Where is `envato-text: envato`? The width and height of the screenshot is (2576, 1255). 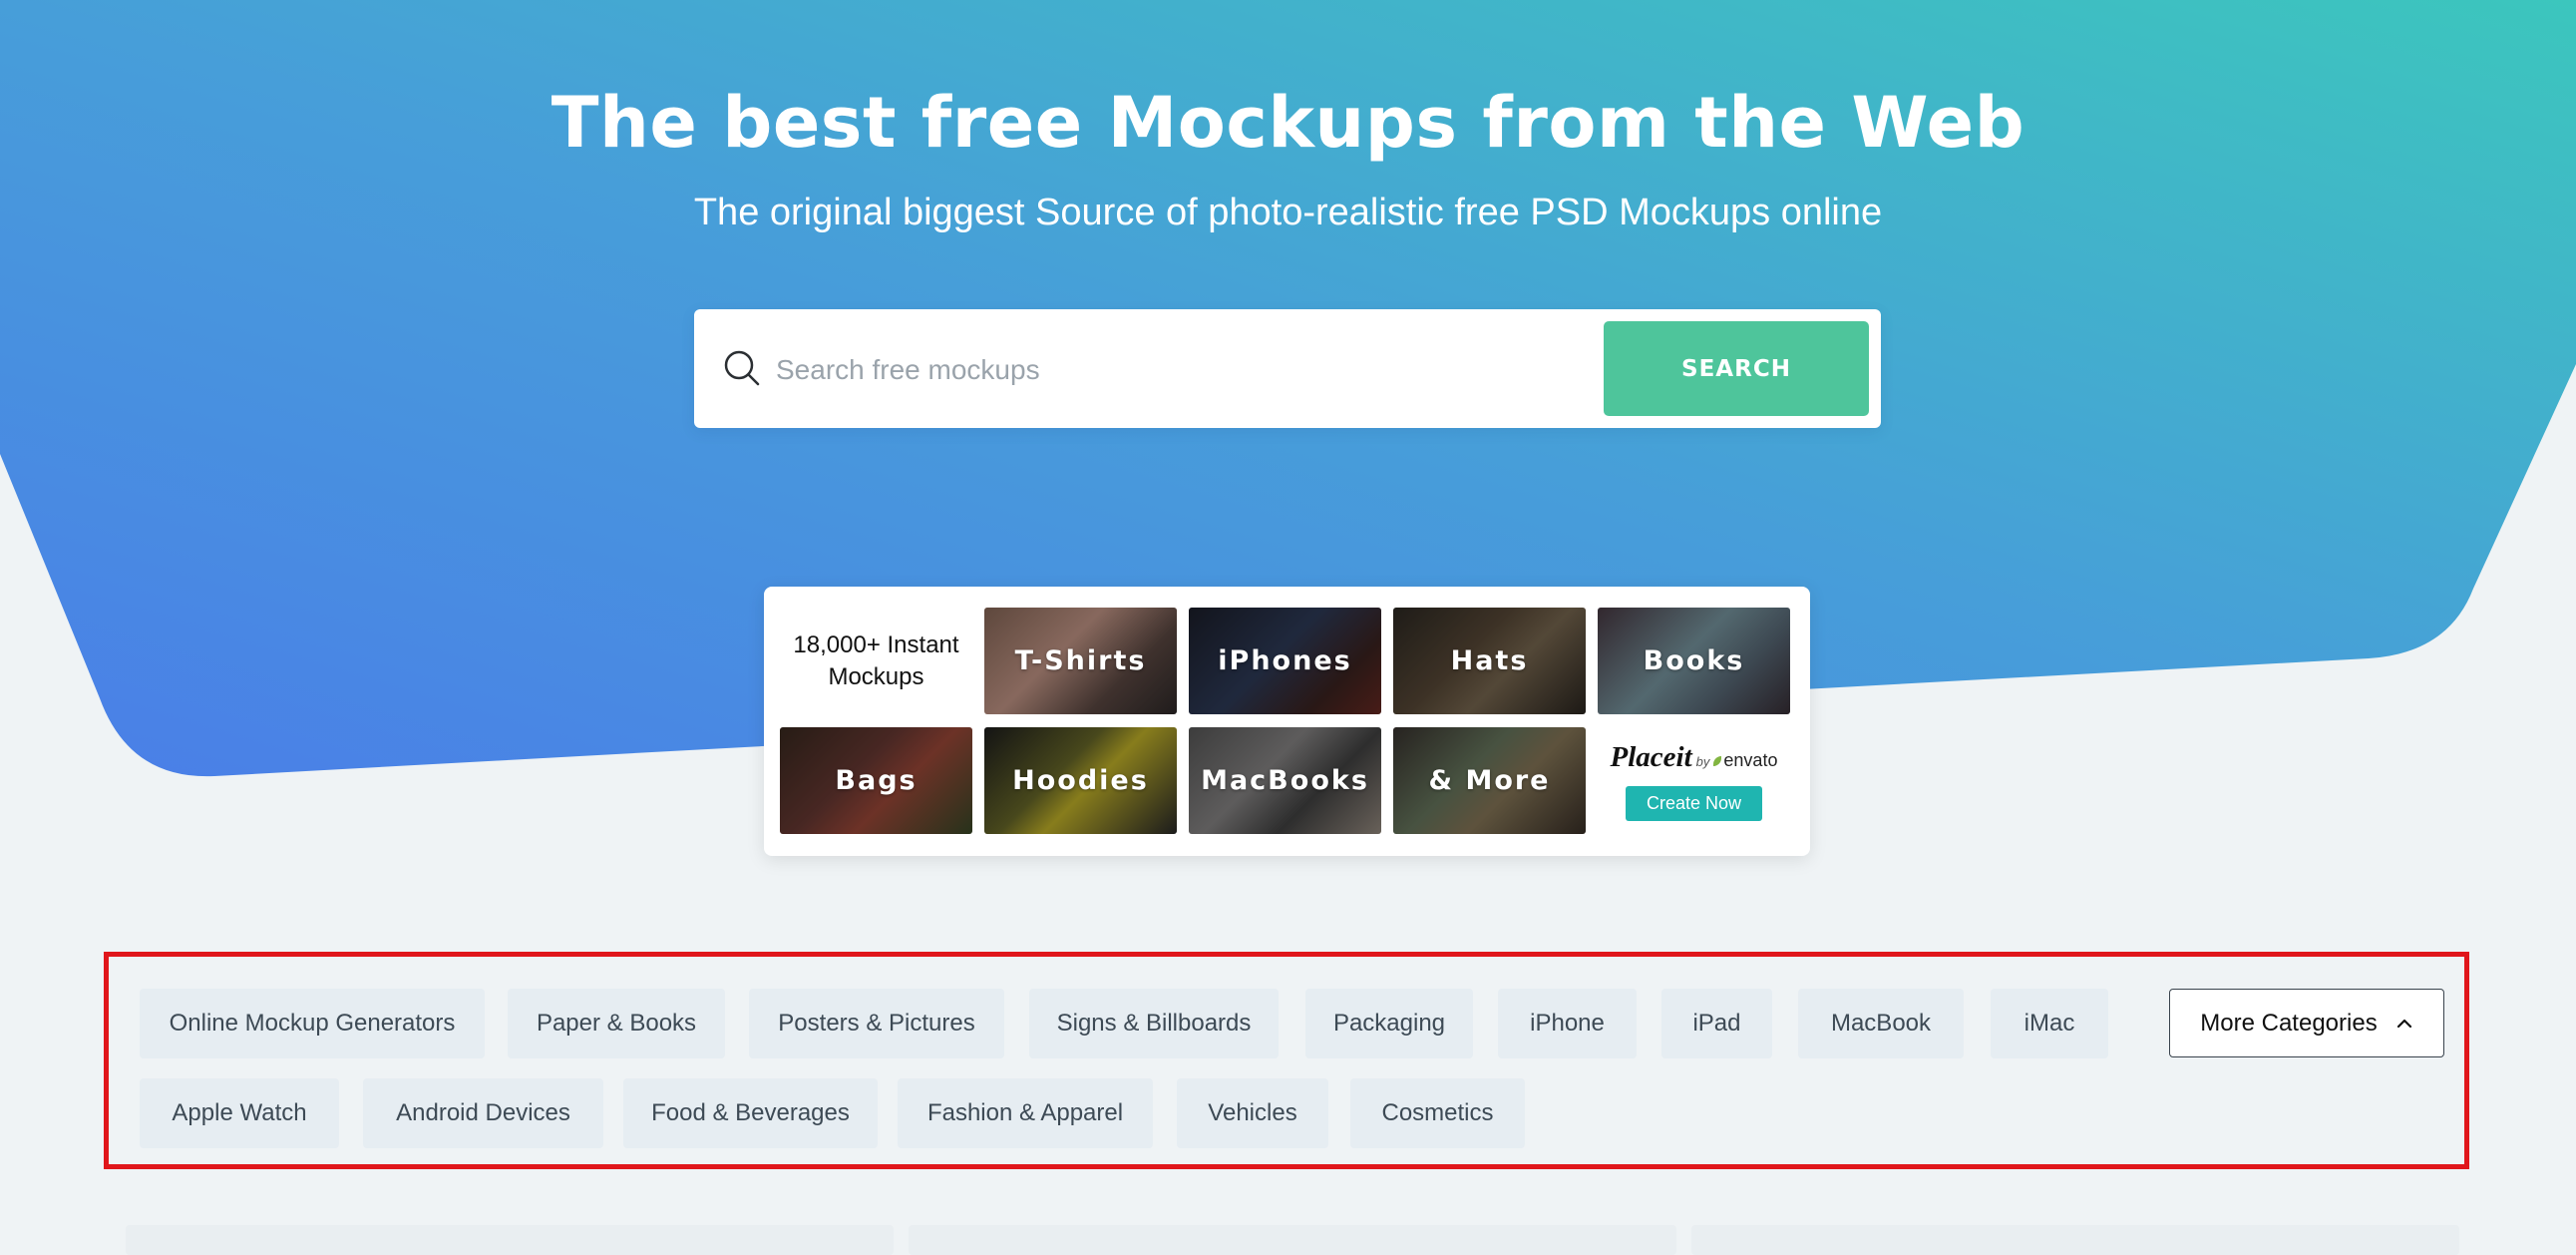 envato-text: envato is located at coordinates (1750, 759).